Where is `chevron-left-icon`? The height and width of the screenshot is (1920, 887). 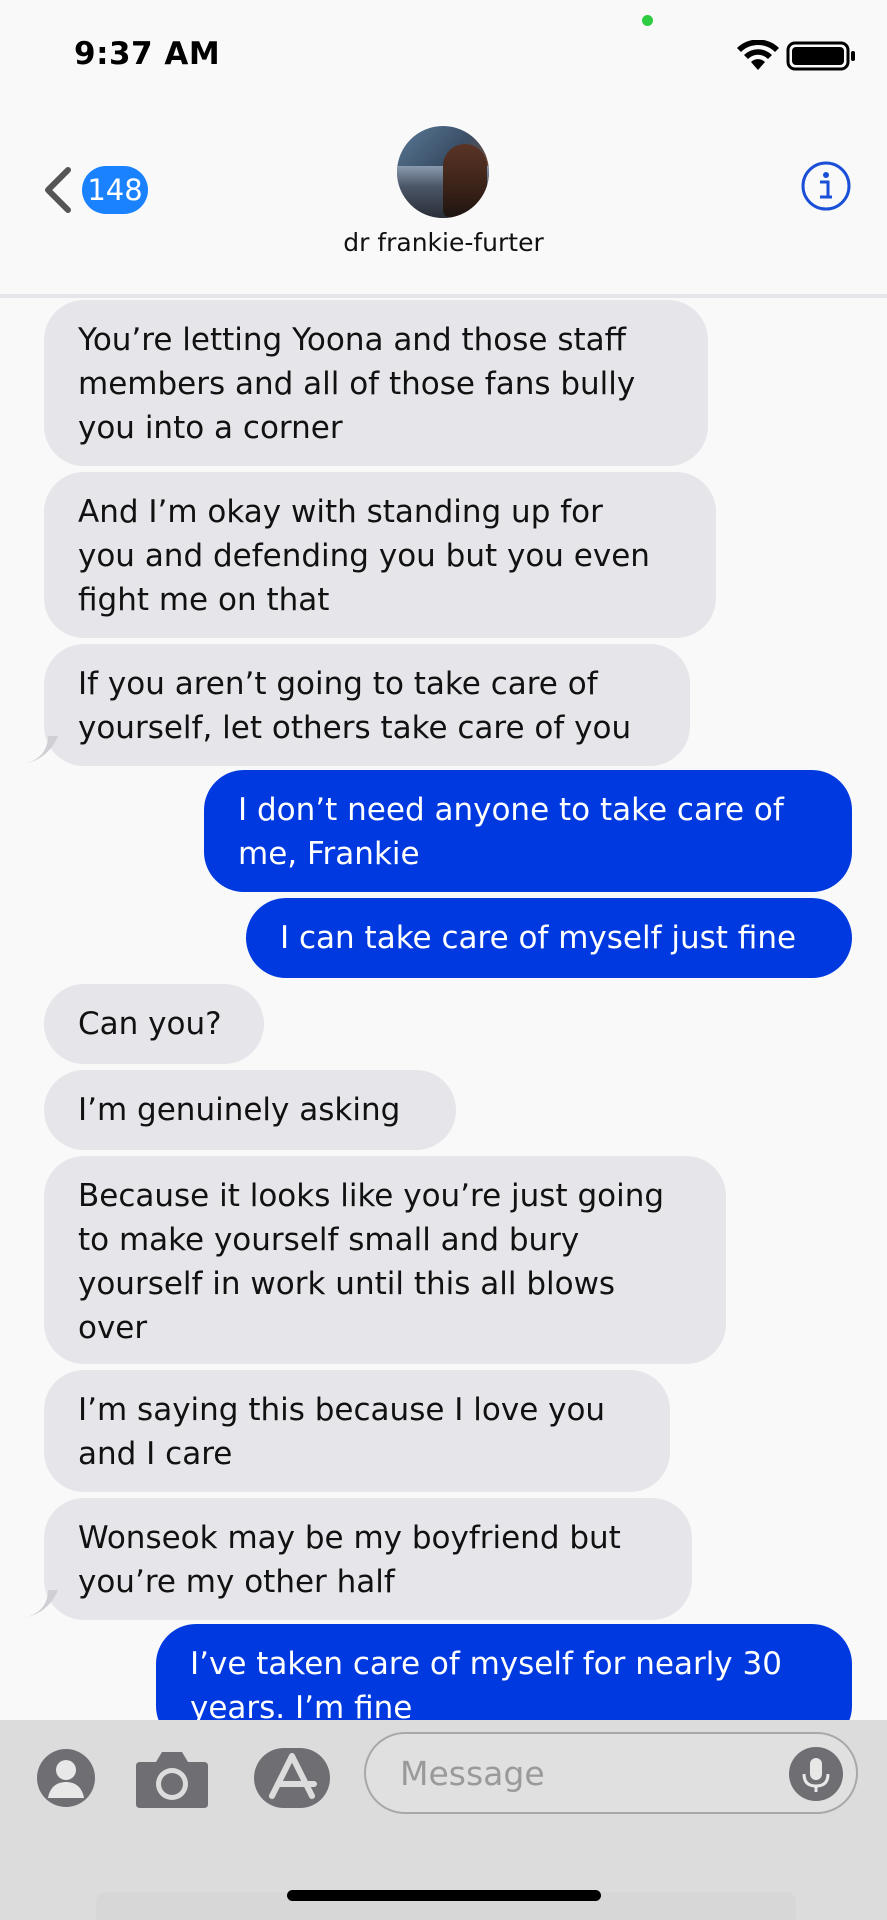 chevron-left-icon is located at coordinates (58, 190).